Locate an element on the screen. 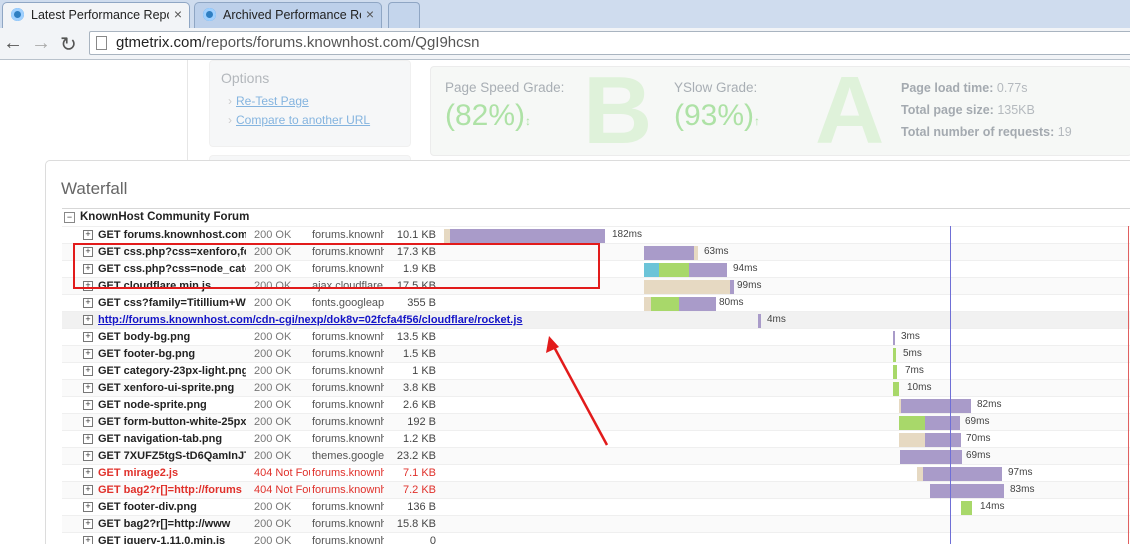 This screenshot has height=544, width=1130. left-column is located at coordinates (94, 110).